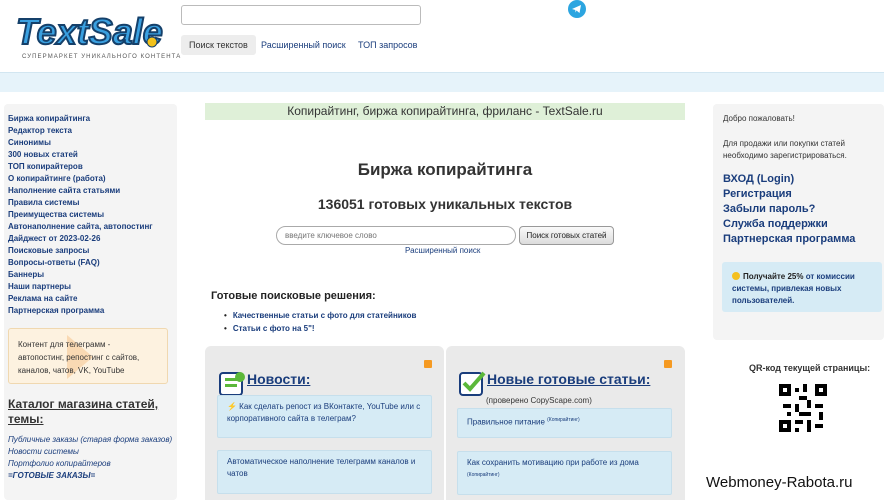 This screenshot has height=500, width=884. Describe the element at coordinates (93, 251) in the screenshot. I see `nav-item-search-queries: Поисковые запросы` at that location.